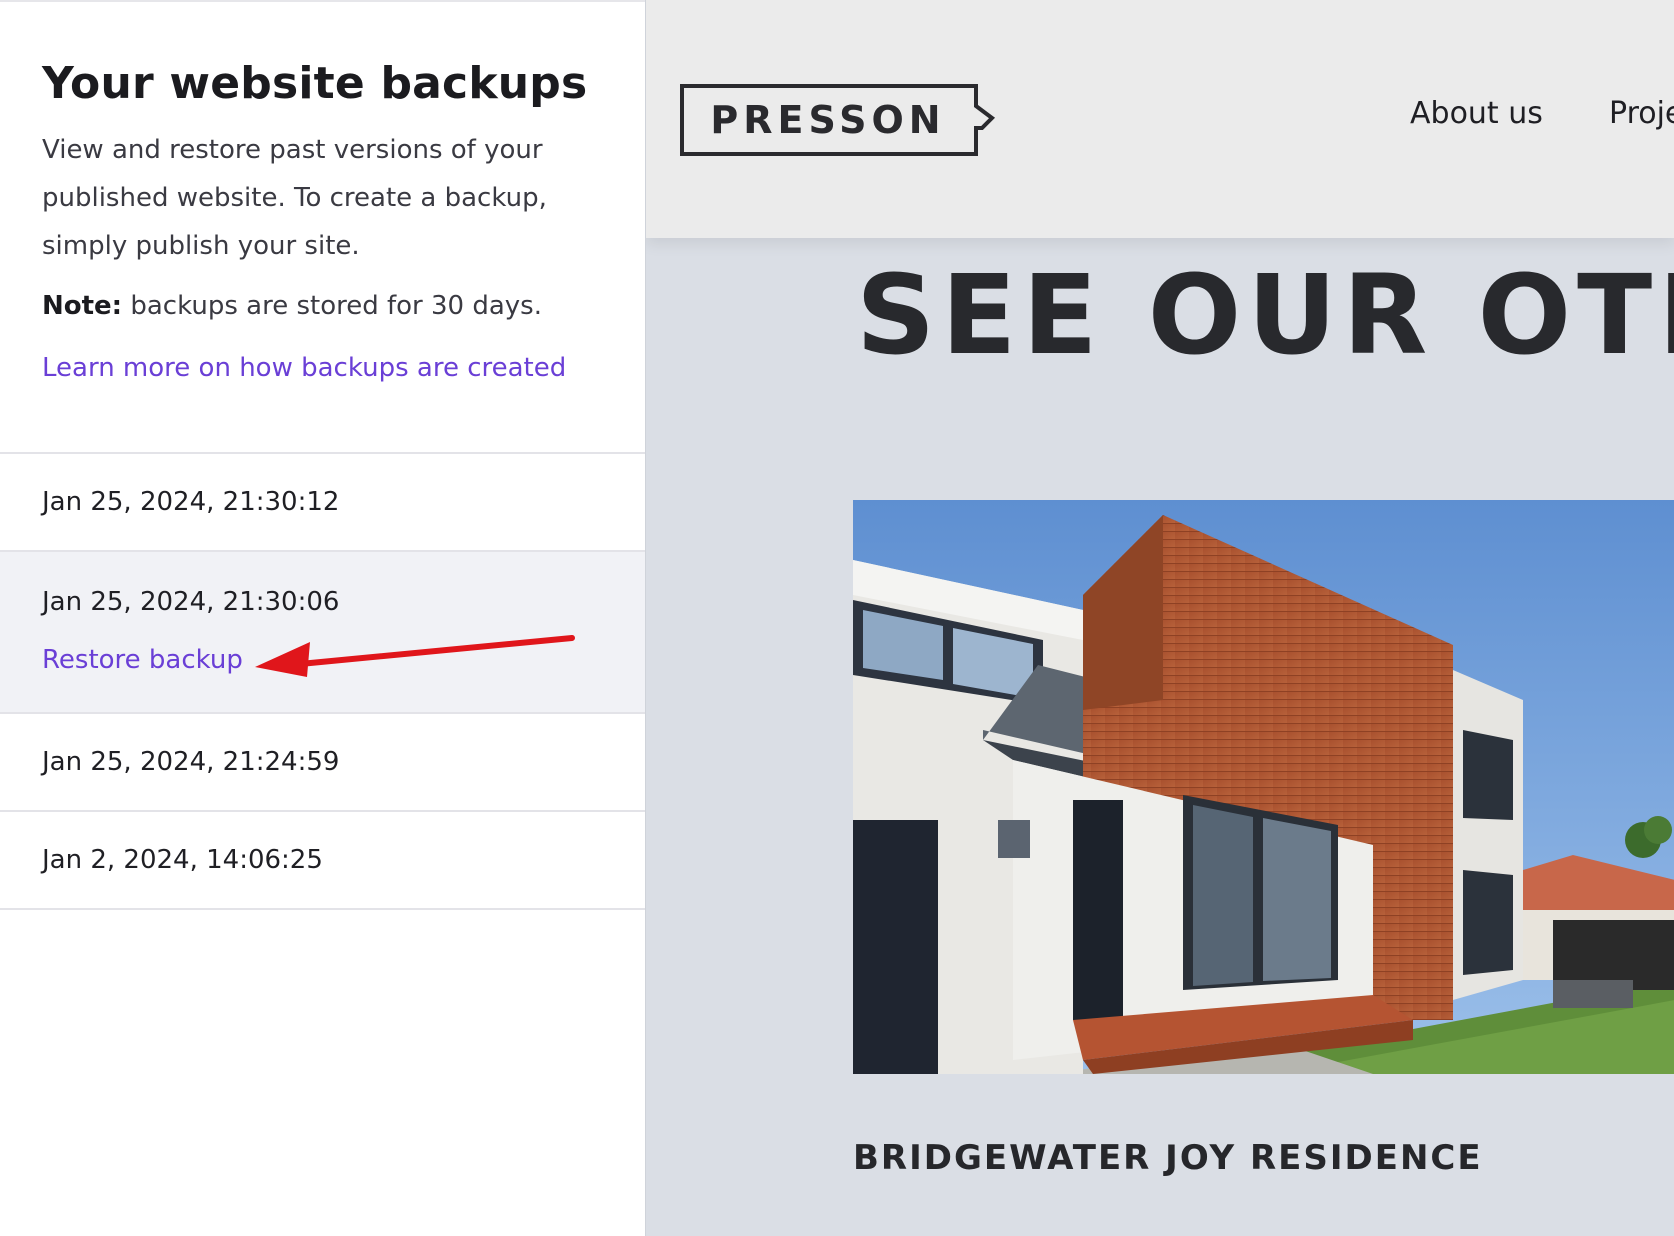 The width and height of the screenshot is (1674, 1236). I want to click on site-nav: About us Proje, so click(1160, 118).